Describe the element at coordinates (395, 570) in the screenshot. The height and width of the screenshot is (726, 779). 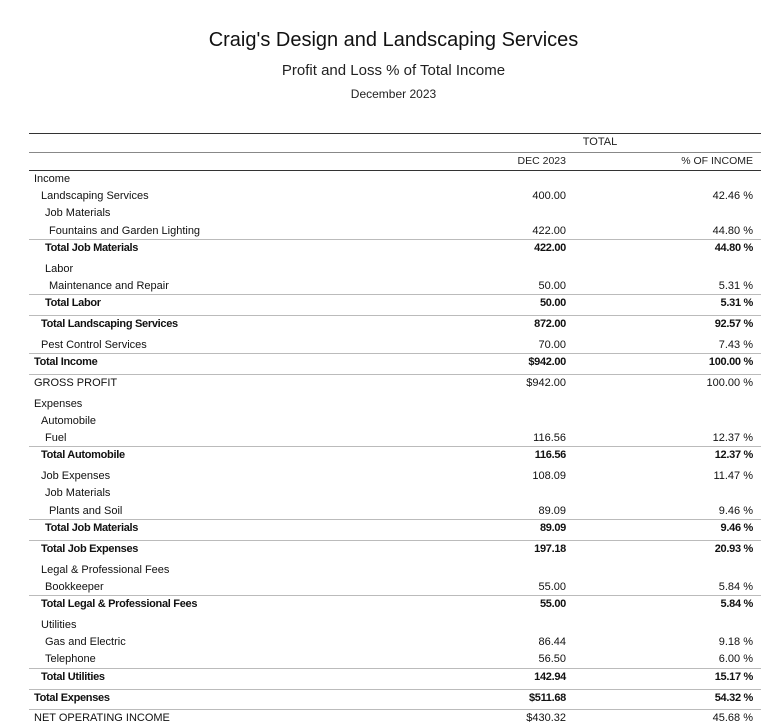
I see `table-row: Legal & Professional Fees` at that location.